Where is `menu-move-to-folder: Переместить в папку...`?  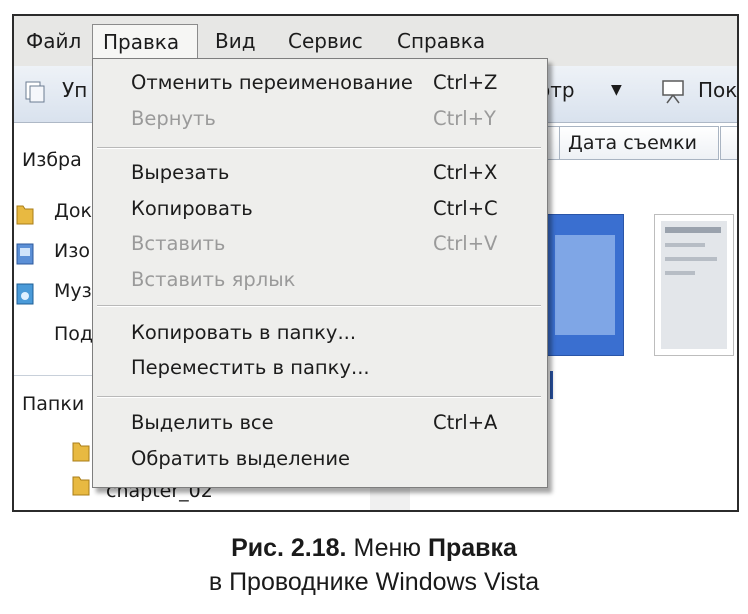
menu-move-to-folder: Переместить в папку... is located at coordinates (250, 368).